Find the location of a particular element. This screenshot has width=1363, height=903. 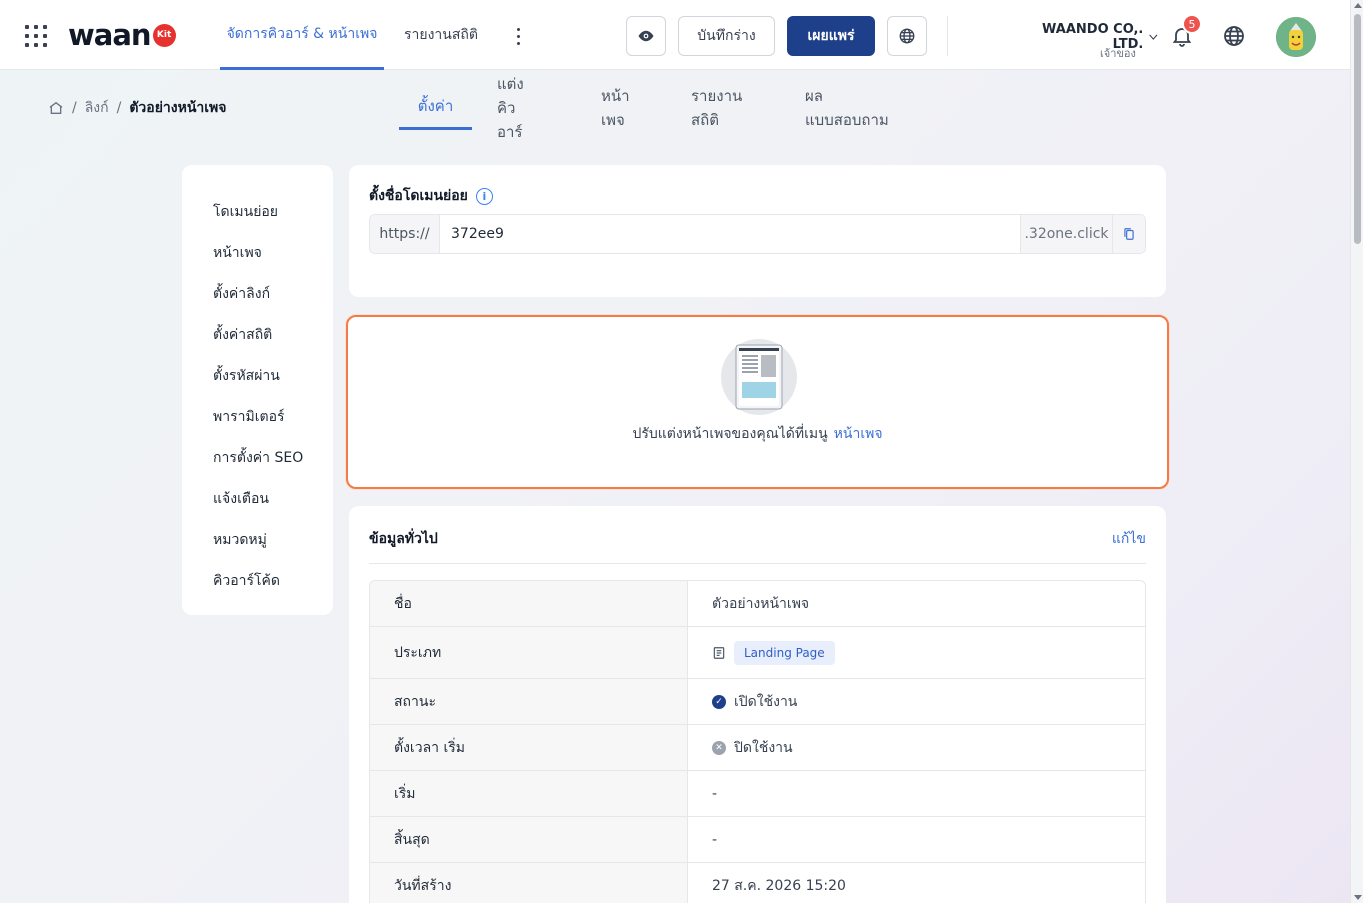

side-item-qr-code: คิวอาร์โค้ด is located at coordinates (257, 580).